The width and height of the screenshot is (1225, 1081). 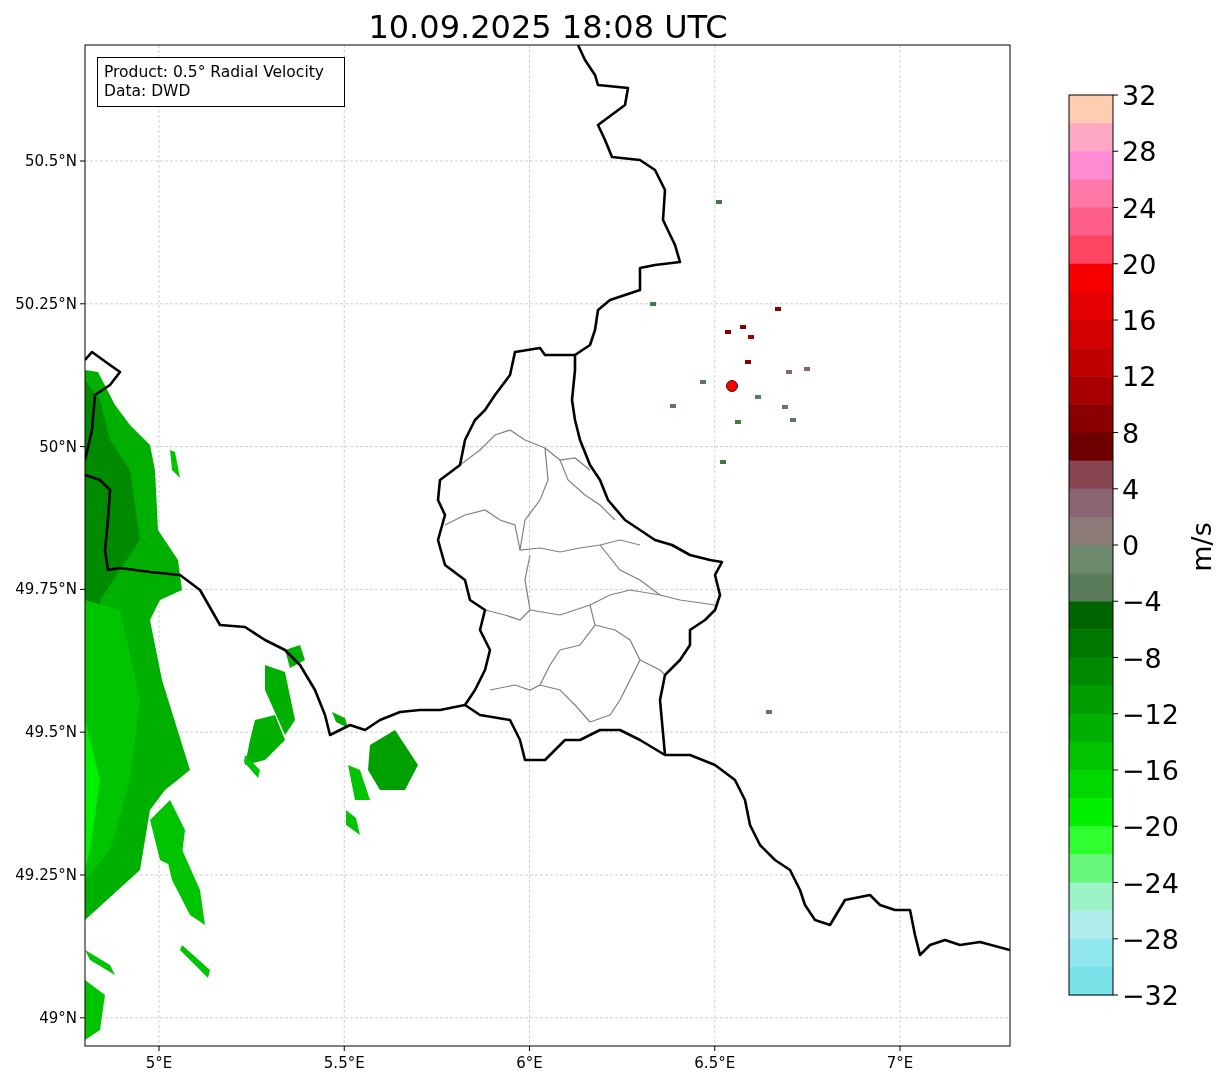 I want to click on latitude-label: 50.5°N, so click(x=50, y=161).